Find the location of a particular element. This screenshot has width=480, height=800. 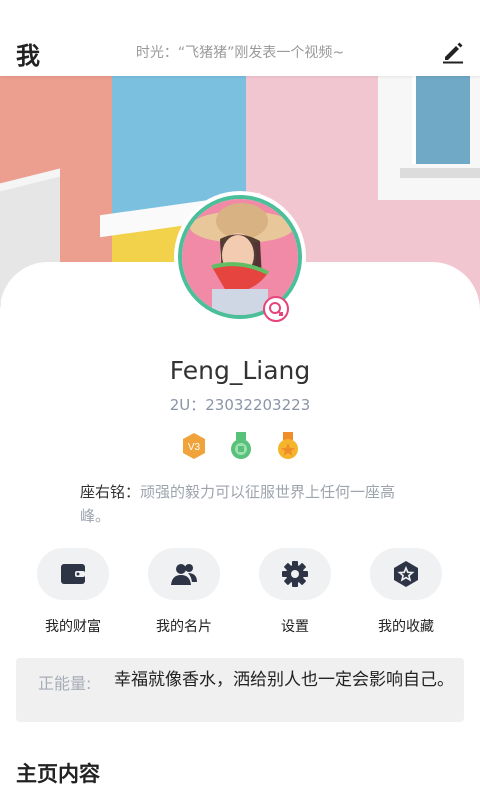

positive-energy-text: 幸福就像香水，洒给别人也一定会影响自己。 is located at coordinates (284, 680).